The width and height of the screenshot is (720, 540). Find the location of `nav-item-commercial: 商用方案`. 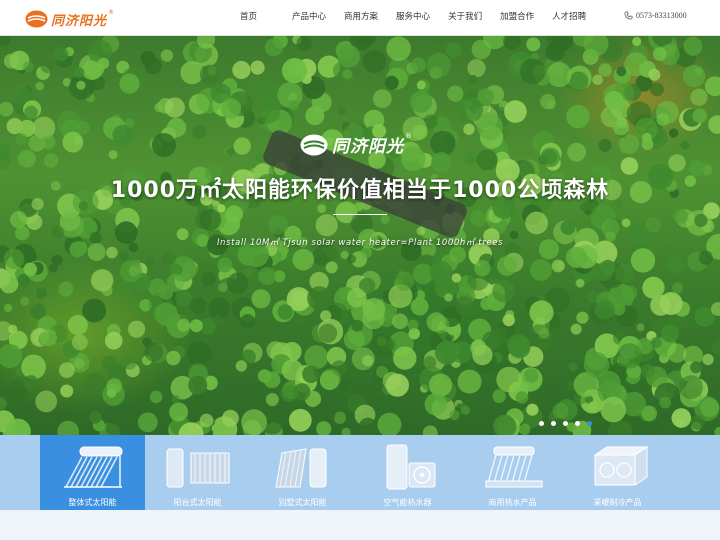

nav-item-commercial: 商用方案 is located at coordinates (361, 18).